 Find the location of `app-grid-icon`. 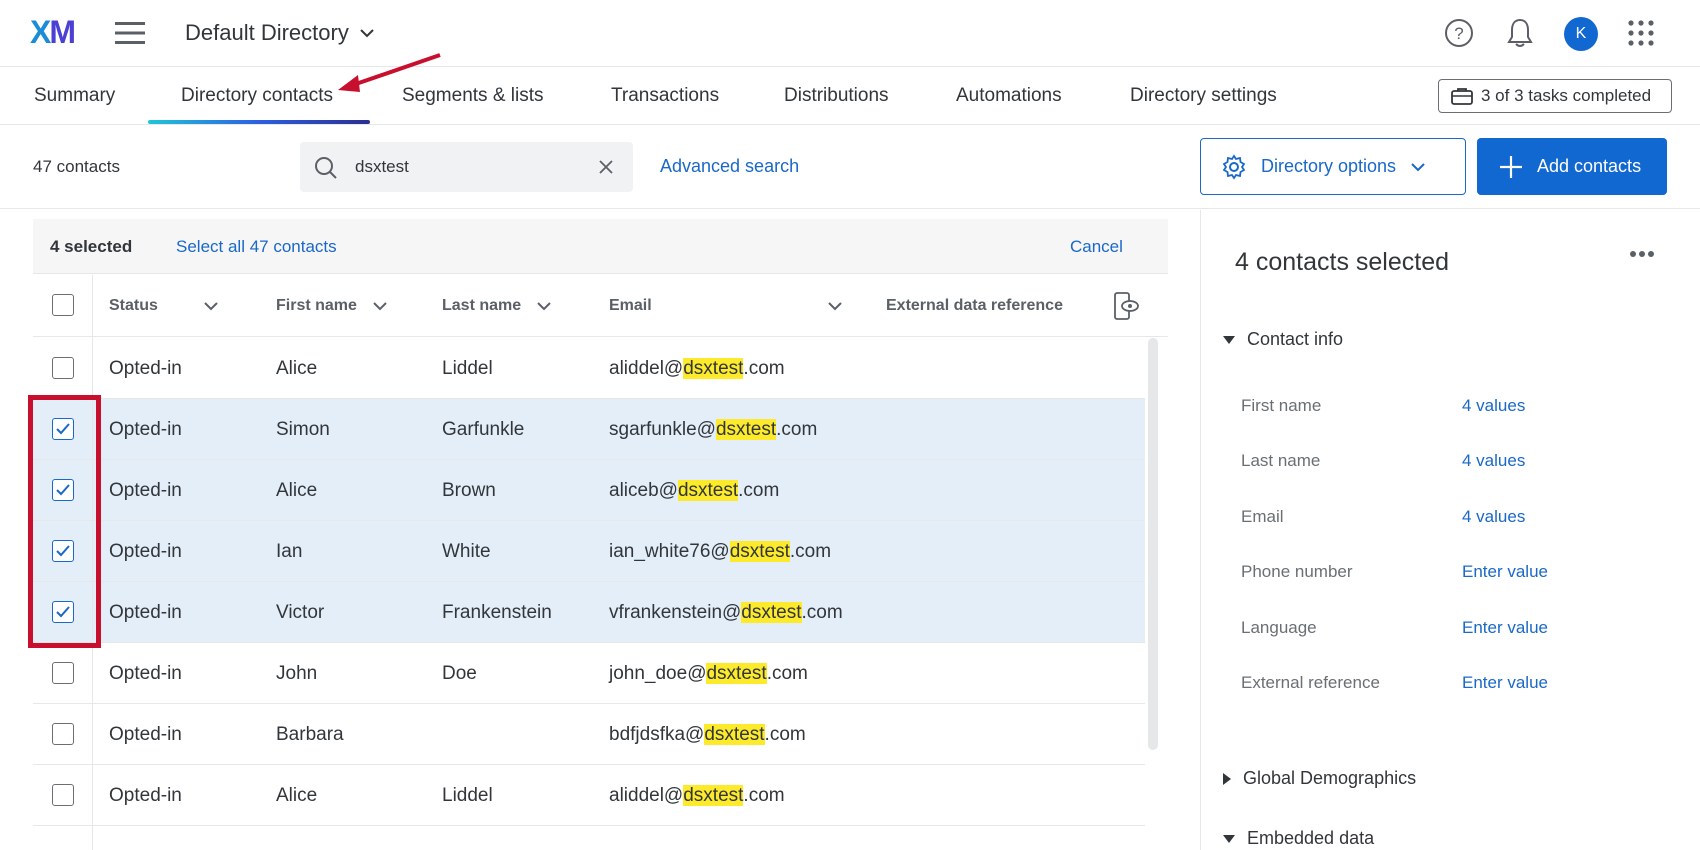

app-grid-icon is located at coordinates (1641, 33).